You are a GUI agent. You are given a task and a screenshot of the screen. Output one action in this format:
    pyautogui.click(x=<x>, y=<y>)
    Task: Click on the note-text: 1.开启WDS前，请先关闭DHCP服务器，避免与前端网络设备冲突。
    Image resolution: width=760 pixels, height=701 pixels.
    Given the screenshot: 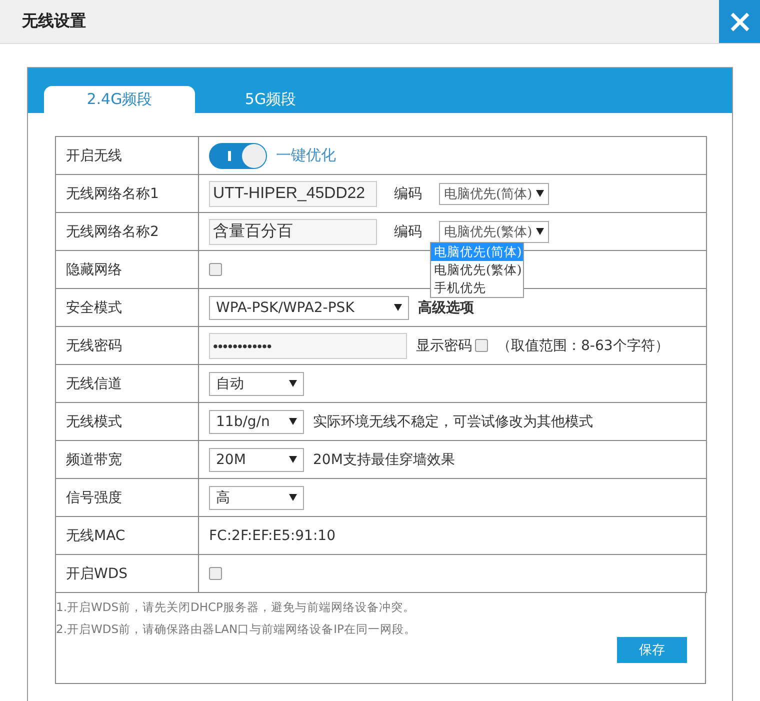 What is the action you would take?
    pyautogui.click(x=236, y=607)
    